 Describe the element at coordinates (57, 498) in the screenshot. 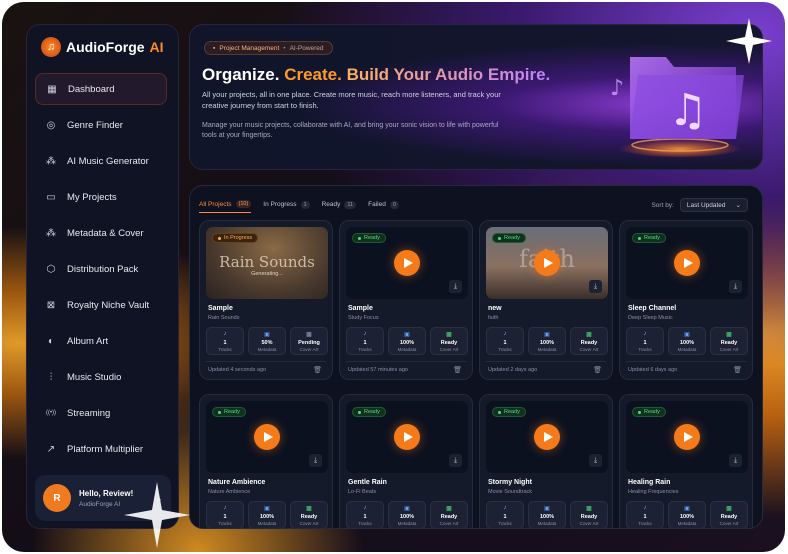

I see `avatar: R` at that location.